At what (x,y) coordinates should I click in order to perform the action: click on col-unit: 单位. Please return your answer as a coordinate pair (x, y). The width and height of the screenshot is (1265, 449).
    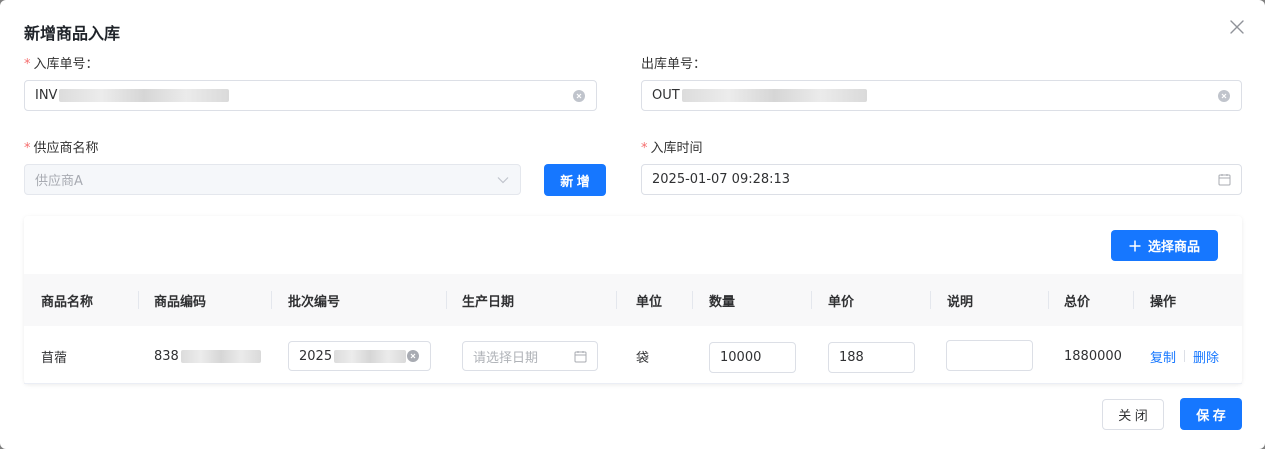
    Looking at the image, I should click on (649, 302).